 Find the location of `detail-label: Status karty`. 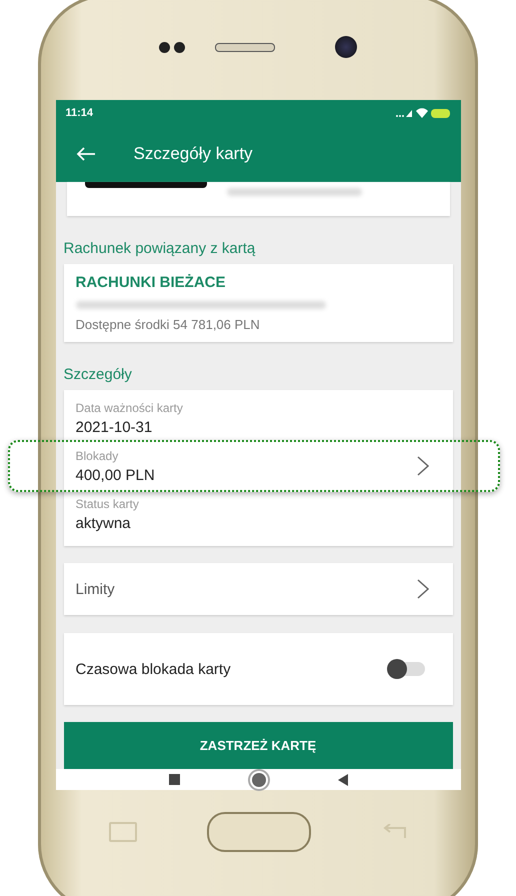

detail-label: Status karty is located at coordinates (107, 503).